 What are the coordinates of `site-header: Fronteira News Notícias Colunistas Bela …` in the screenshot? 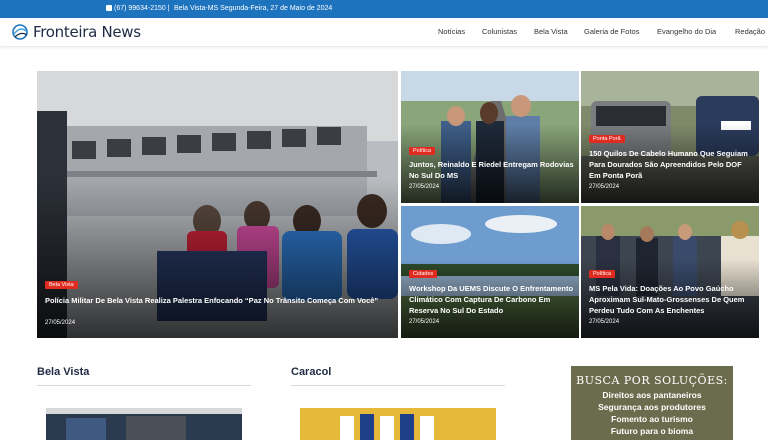 It's located at (384, 32).